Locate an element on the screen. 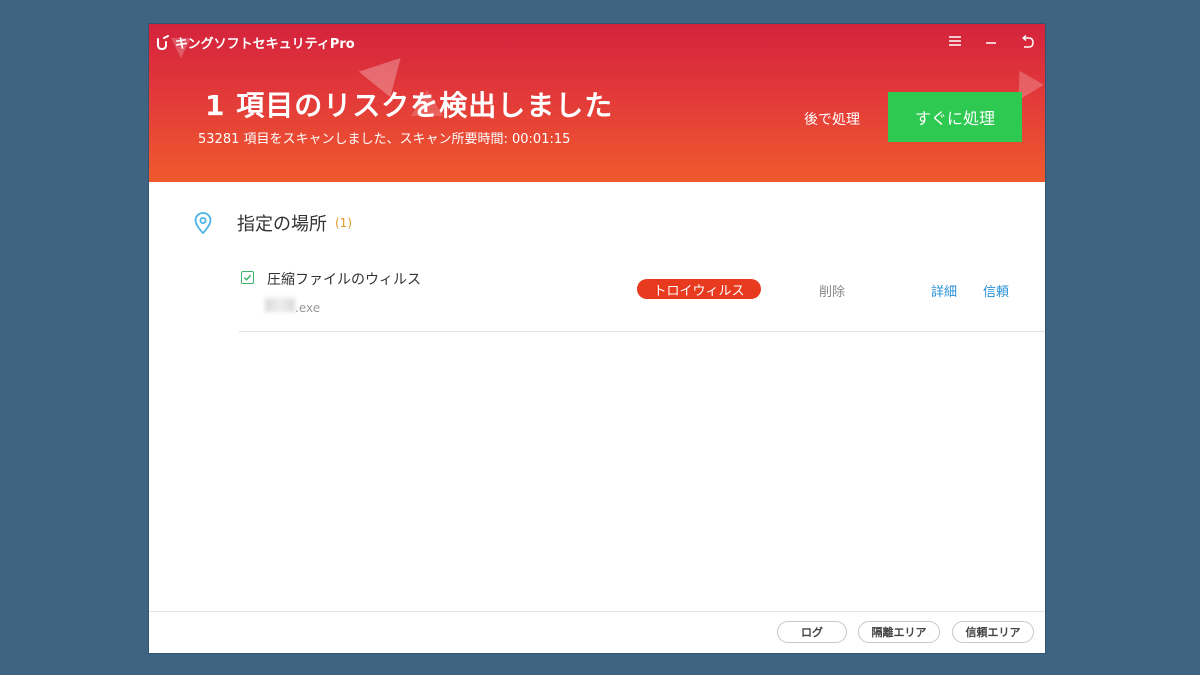 Image resolution: width=1200 pixels, height=675 pixels. location-pin-icon is located at coordinates (203, 223).